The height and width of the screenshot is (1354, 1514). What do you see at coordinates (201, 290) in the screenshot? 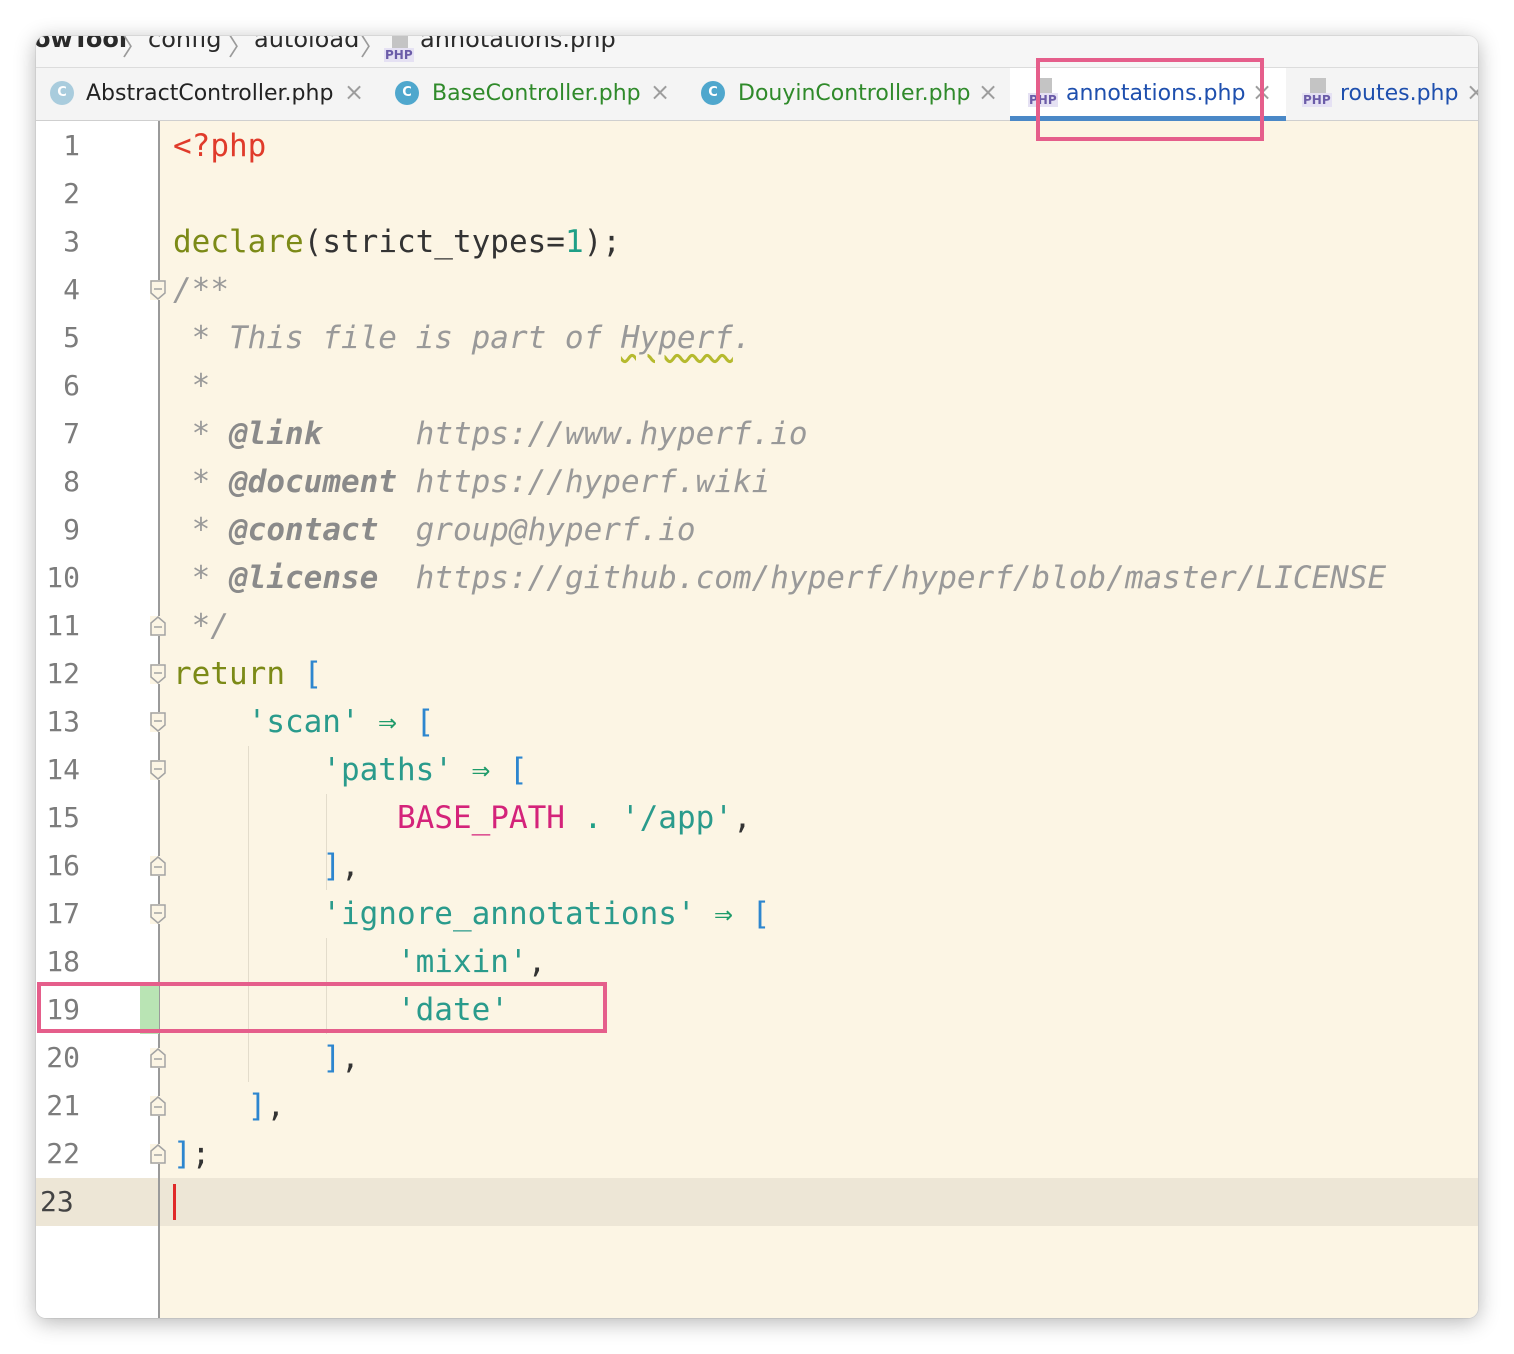
I see `code-line-4: /**` at bounding box center [201, 290].